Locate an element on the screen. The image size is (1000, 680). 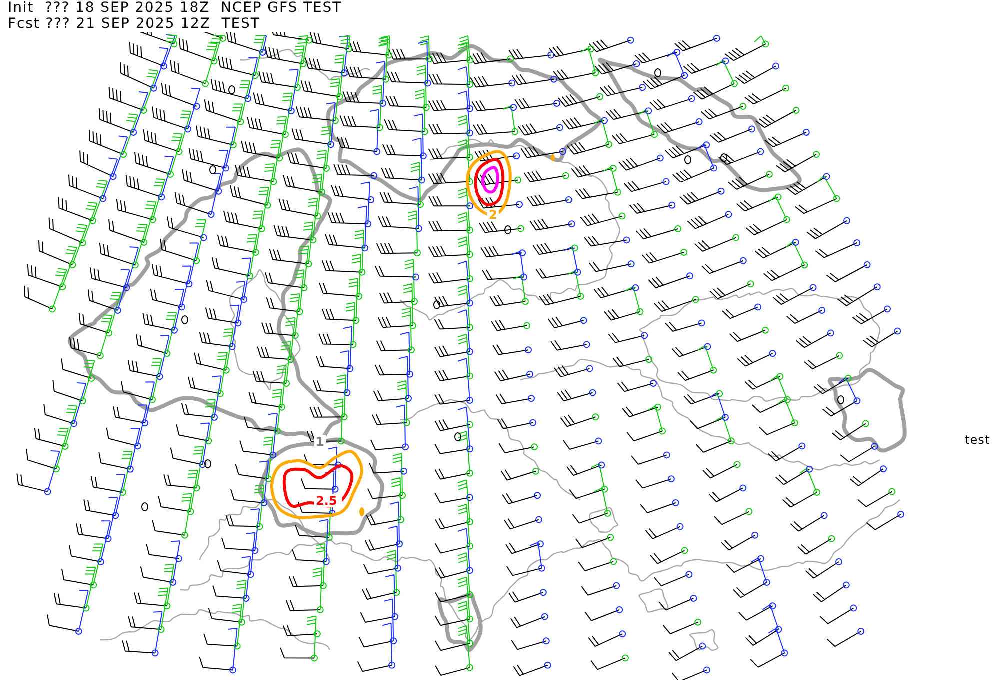
side-label: test is located at coordinates (977, 440).